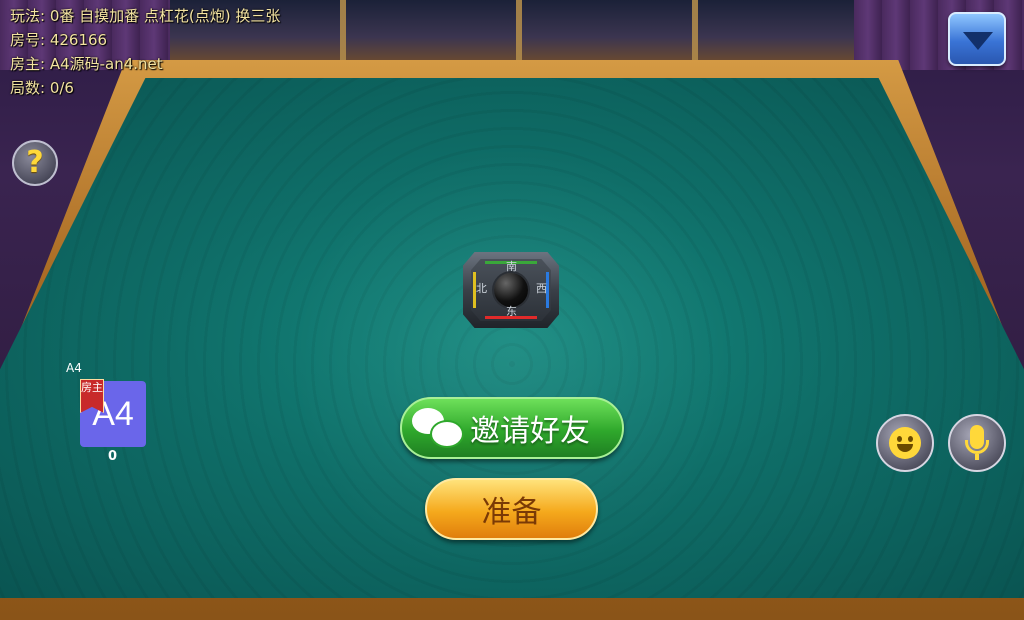  Describe the element at coordinates (511, 512) in the screenshot. I see `ready-label: 准备` at that location.